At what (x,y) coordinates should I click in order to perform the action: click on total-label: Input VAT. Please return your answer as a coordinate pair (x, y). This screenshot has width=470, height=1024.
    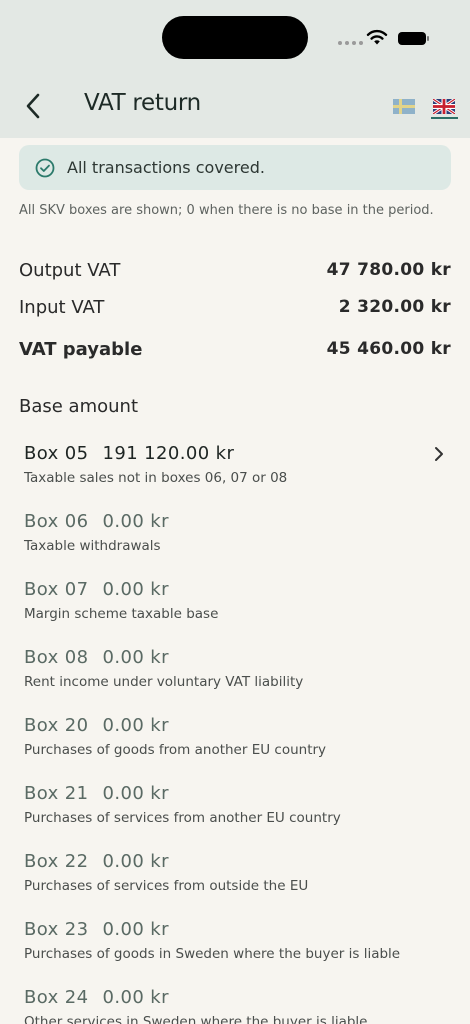
    Looking at the image, I should click on (62, 307).